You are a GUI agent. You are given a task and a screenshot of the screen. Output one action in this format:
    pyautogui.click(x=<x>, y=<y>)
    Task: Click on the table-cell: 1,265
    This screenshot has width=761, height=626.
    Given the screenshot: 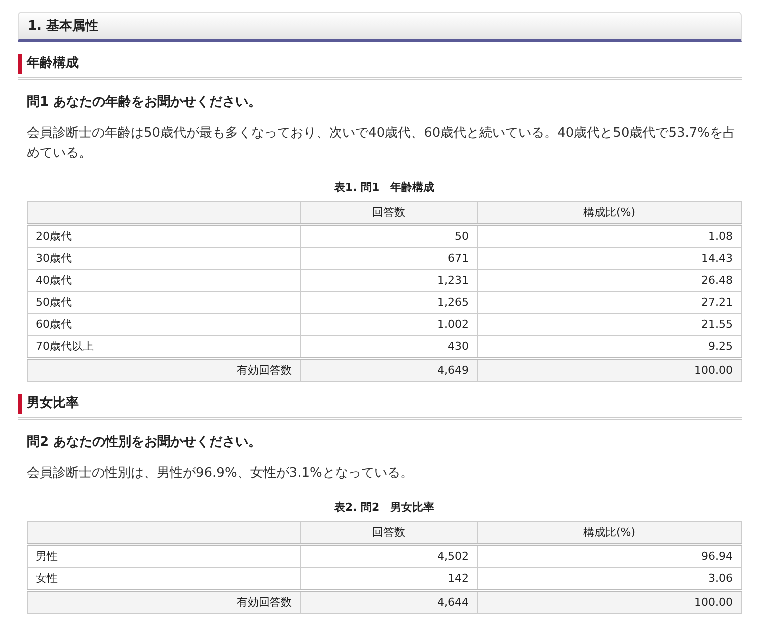 What is the action you would take?
    pyautogui.click(x=389, y=303)
    